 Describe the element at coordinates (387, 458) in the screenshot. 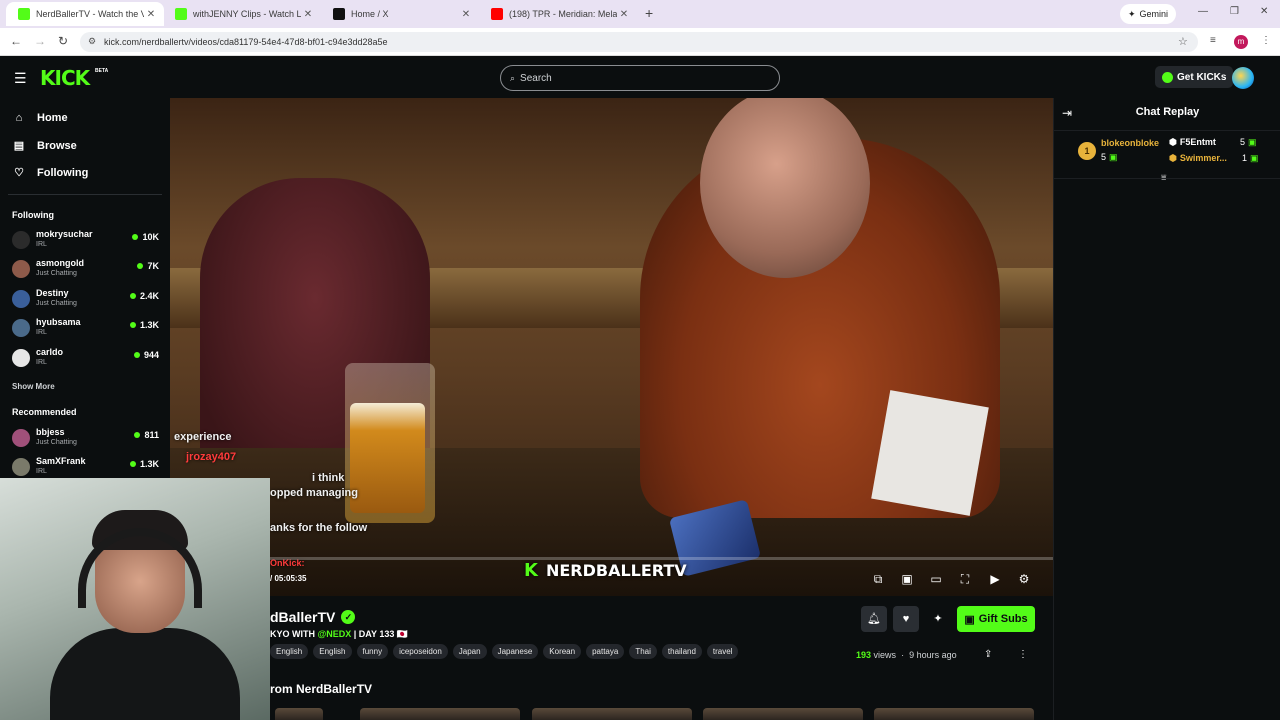

I see `video-scene-beer` at that location.